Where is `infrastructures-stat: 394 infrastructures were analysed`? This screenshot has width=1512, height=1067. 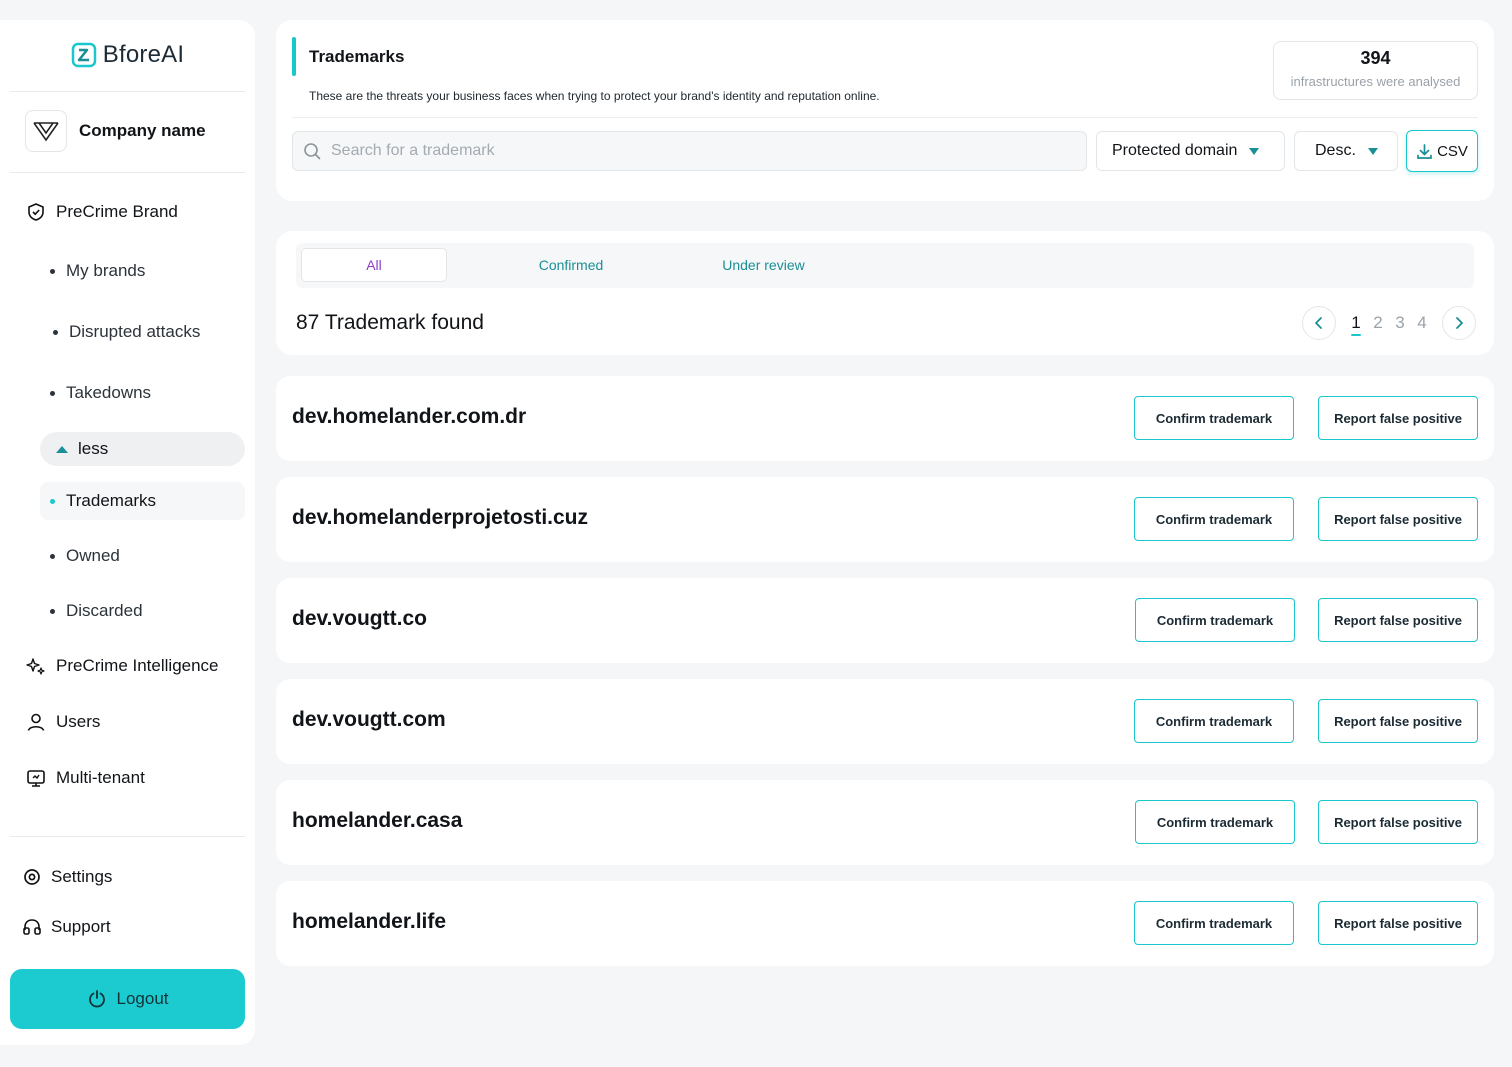 infrastructures-stat: 394 infrastructures were analysed is located at coordinates (1375, 70).